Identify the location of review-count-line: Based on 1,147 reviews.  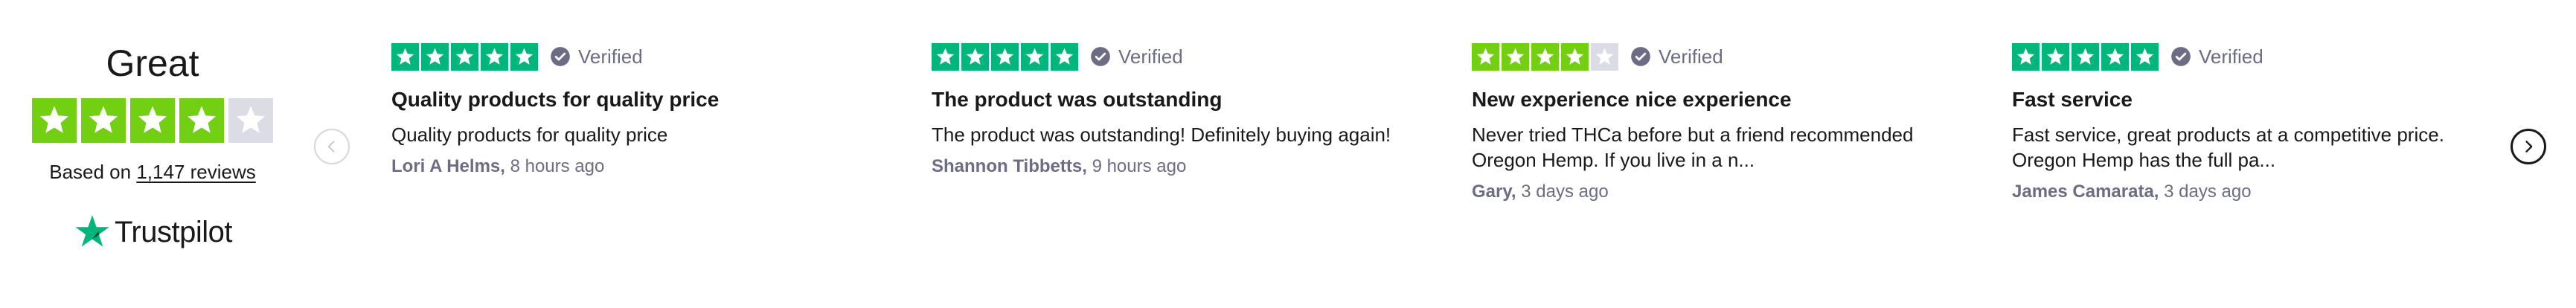
(153, 172).